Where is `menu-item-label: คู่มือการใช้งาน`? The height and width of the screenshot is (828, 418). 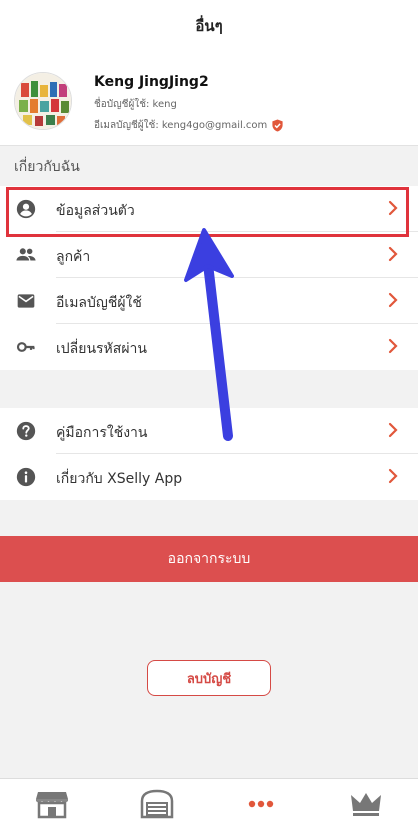
menu-item-label: คู่มือการใช้งาน is located at coordinates (102, 433).